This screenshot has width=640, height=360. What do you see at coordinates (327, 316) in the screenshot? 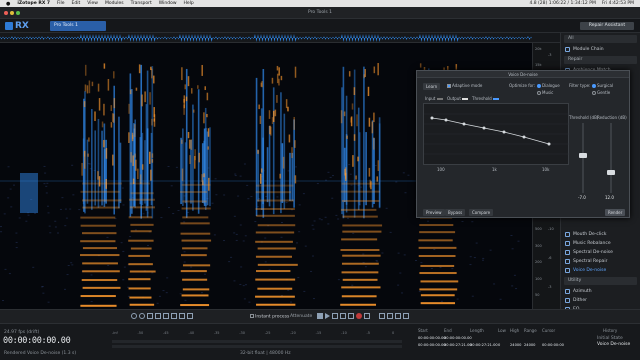
I see `play-icon` at bounding box center [327, 316].